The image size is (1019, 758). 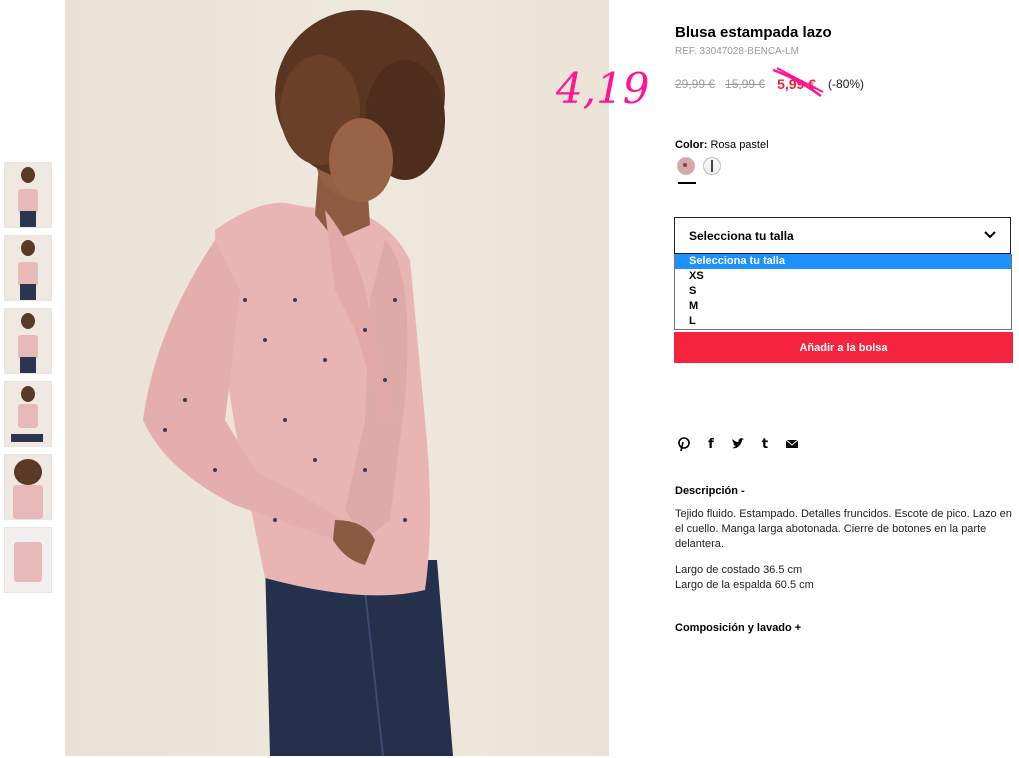 I want to click on color-label: Color: Rosa pastel, so click(x=722, y=145).